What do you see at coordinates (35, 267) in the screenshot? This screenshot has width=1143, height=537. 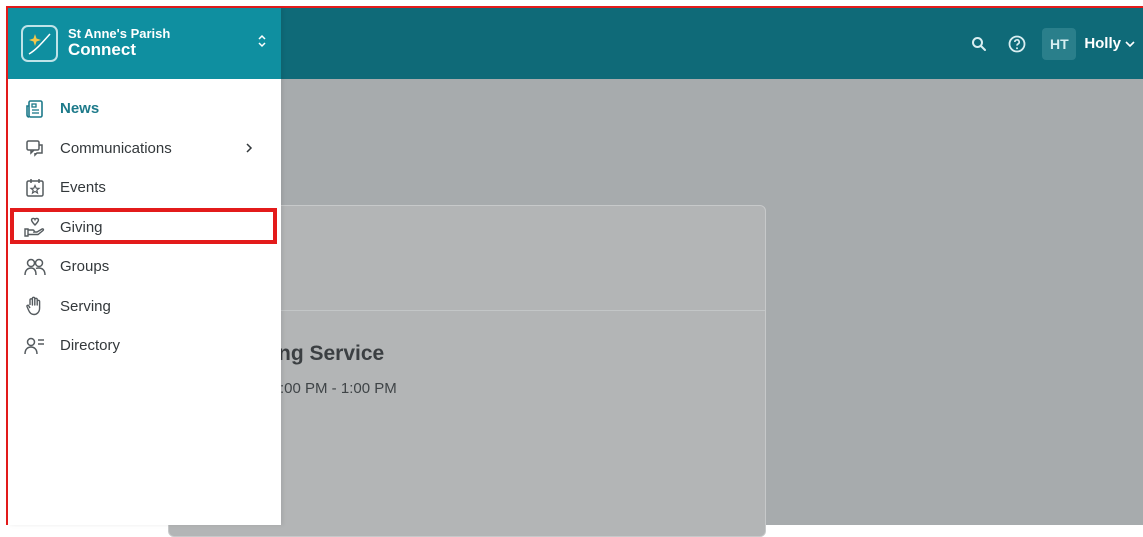 I see `people-icon` at bounding box center [35, 267].